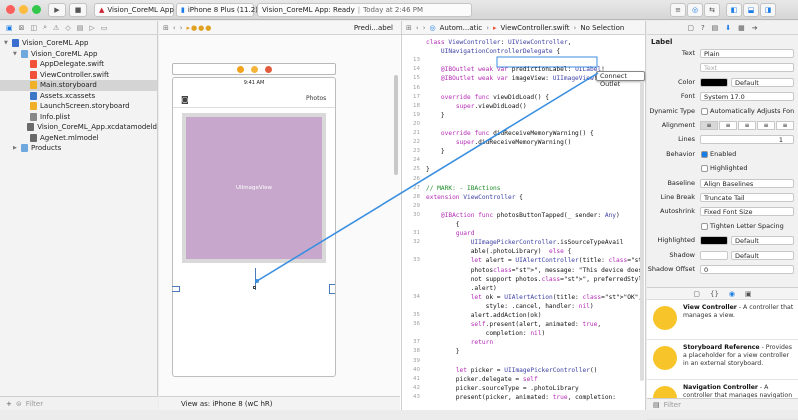  Describe the element at coordinates (463, 188) in the screenshot. I see `code-line: // MARK: - IBActions` at that location.